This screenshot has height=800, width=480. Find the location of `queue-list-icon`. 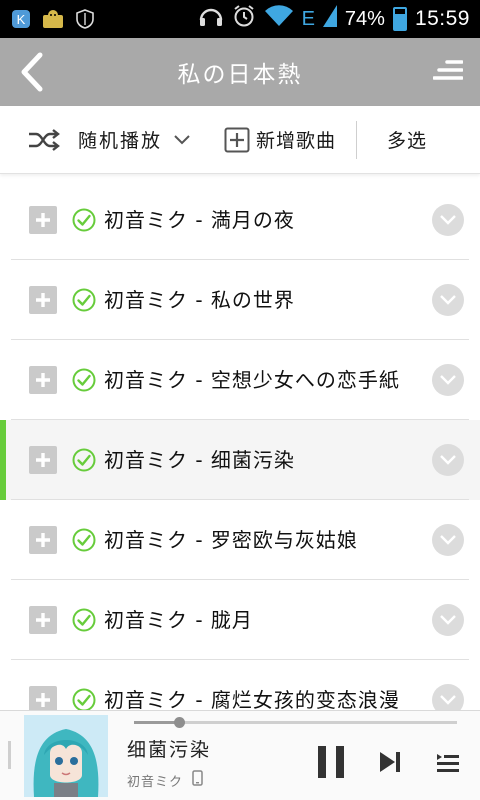

queue-list-icon is located at coordinates (448, 763).